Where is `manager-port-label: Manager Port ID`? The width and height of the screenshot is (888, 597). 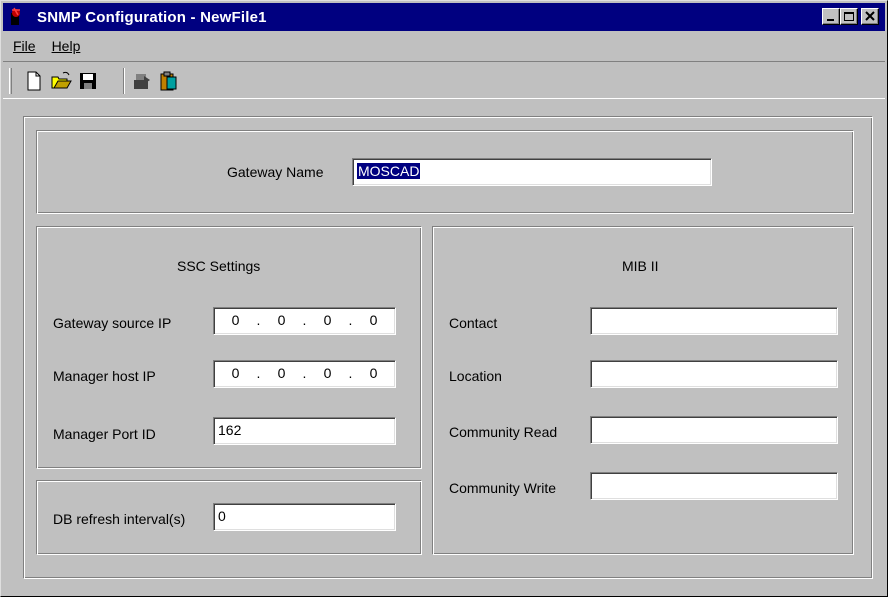
manager-port-label: Manager Port ID is located at coordinates (104, 434).